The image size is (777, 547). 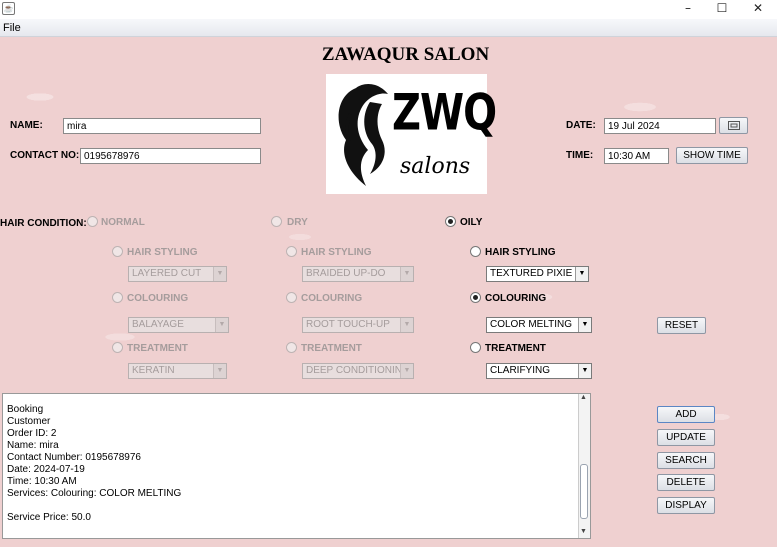 What do you see at coordinates (117, 297) in the screenshot?
I see `col1-colouring-radio` at bounding box center [117, 297].